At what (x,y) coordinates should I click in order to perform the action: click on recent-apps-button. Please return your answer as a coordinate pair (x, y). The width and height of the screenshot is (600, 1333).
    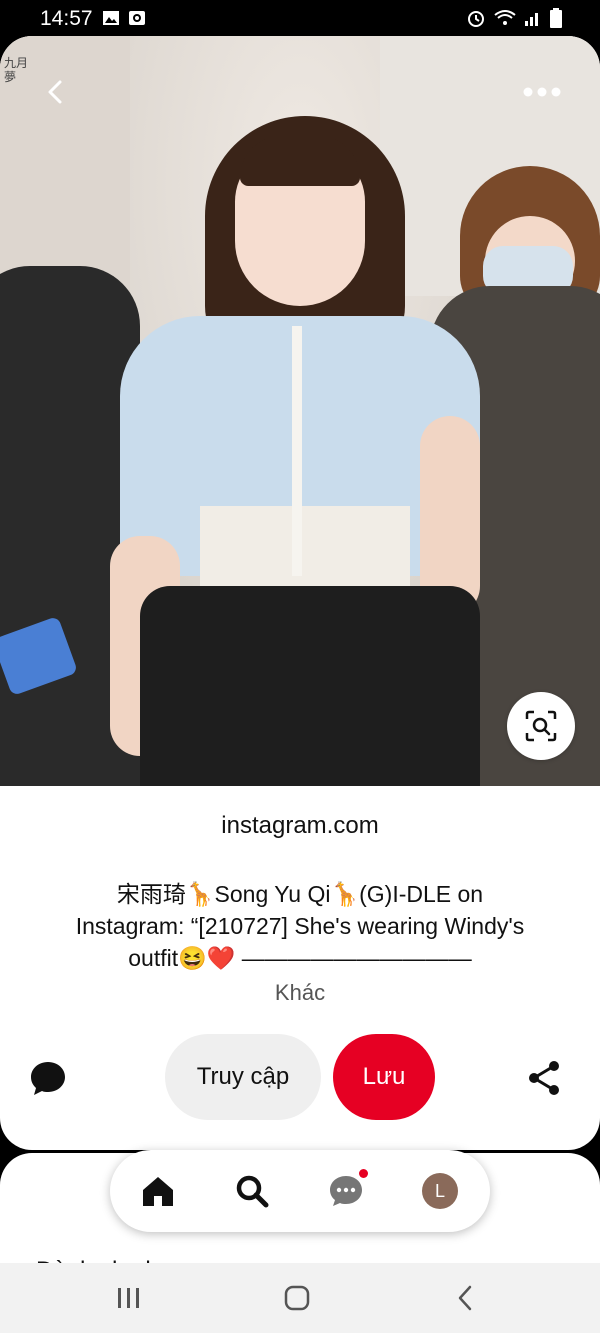
    Looking at the image, I should click on (128, 1298).